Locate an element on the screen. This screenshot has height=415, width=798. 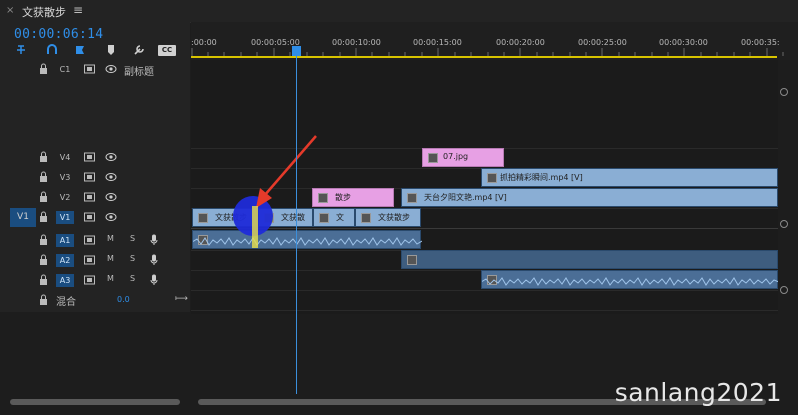
add-marker-icon is located at coordinates (80, 51).